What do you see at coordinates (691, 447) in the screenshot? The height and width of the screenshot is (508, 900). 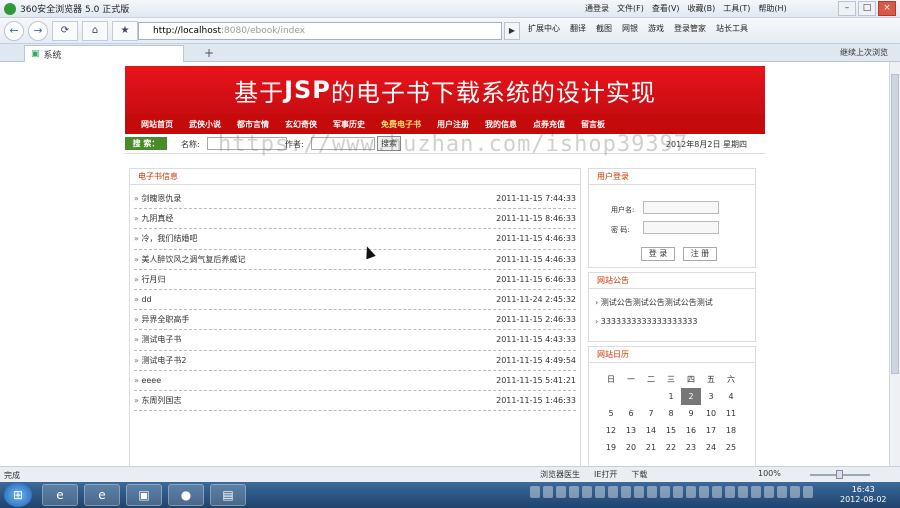 I see `calendar-day: 23` at bounding box center [691, 447].